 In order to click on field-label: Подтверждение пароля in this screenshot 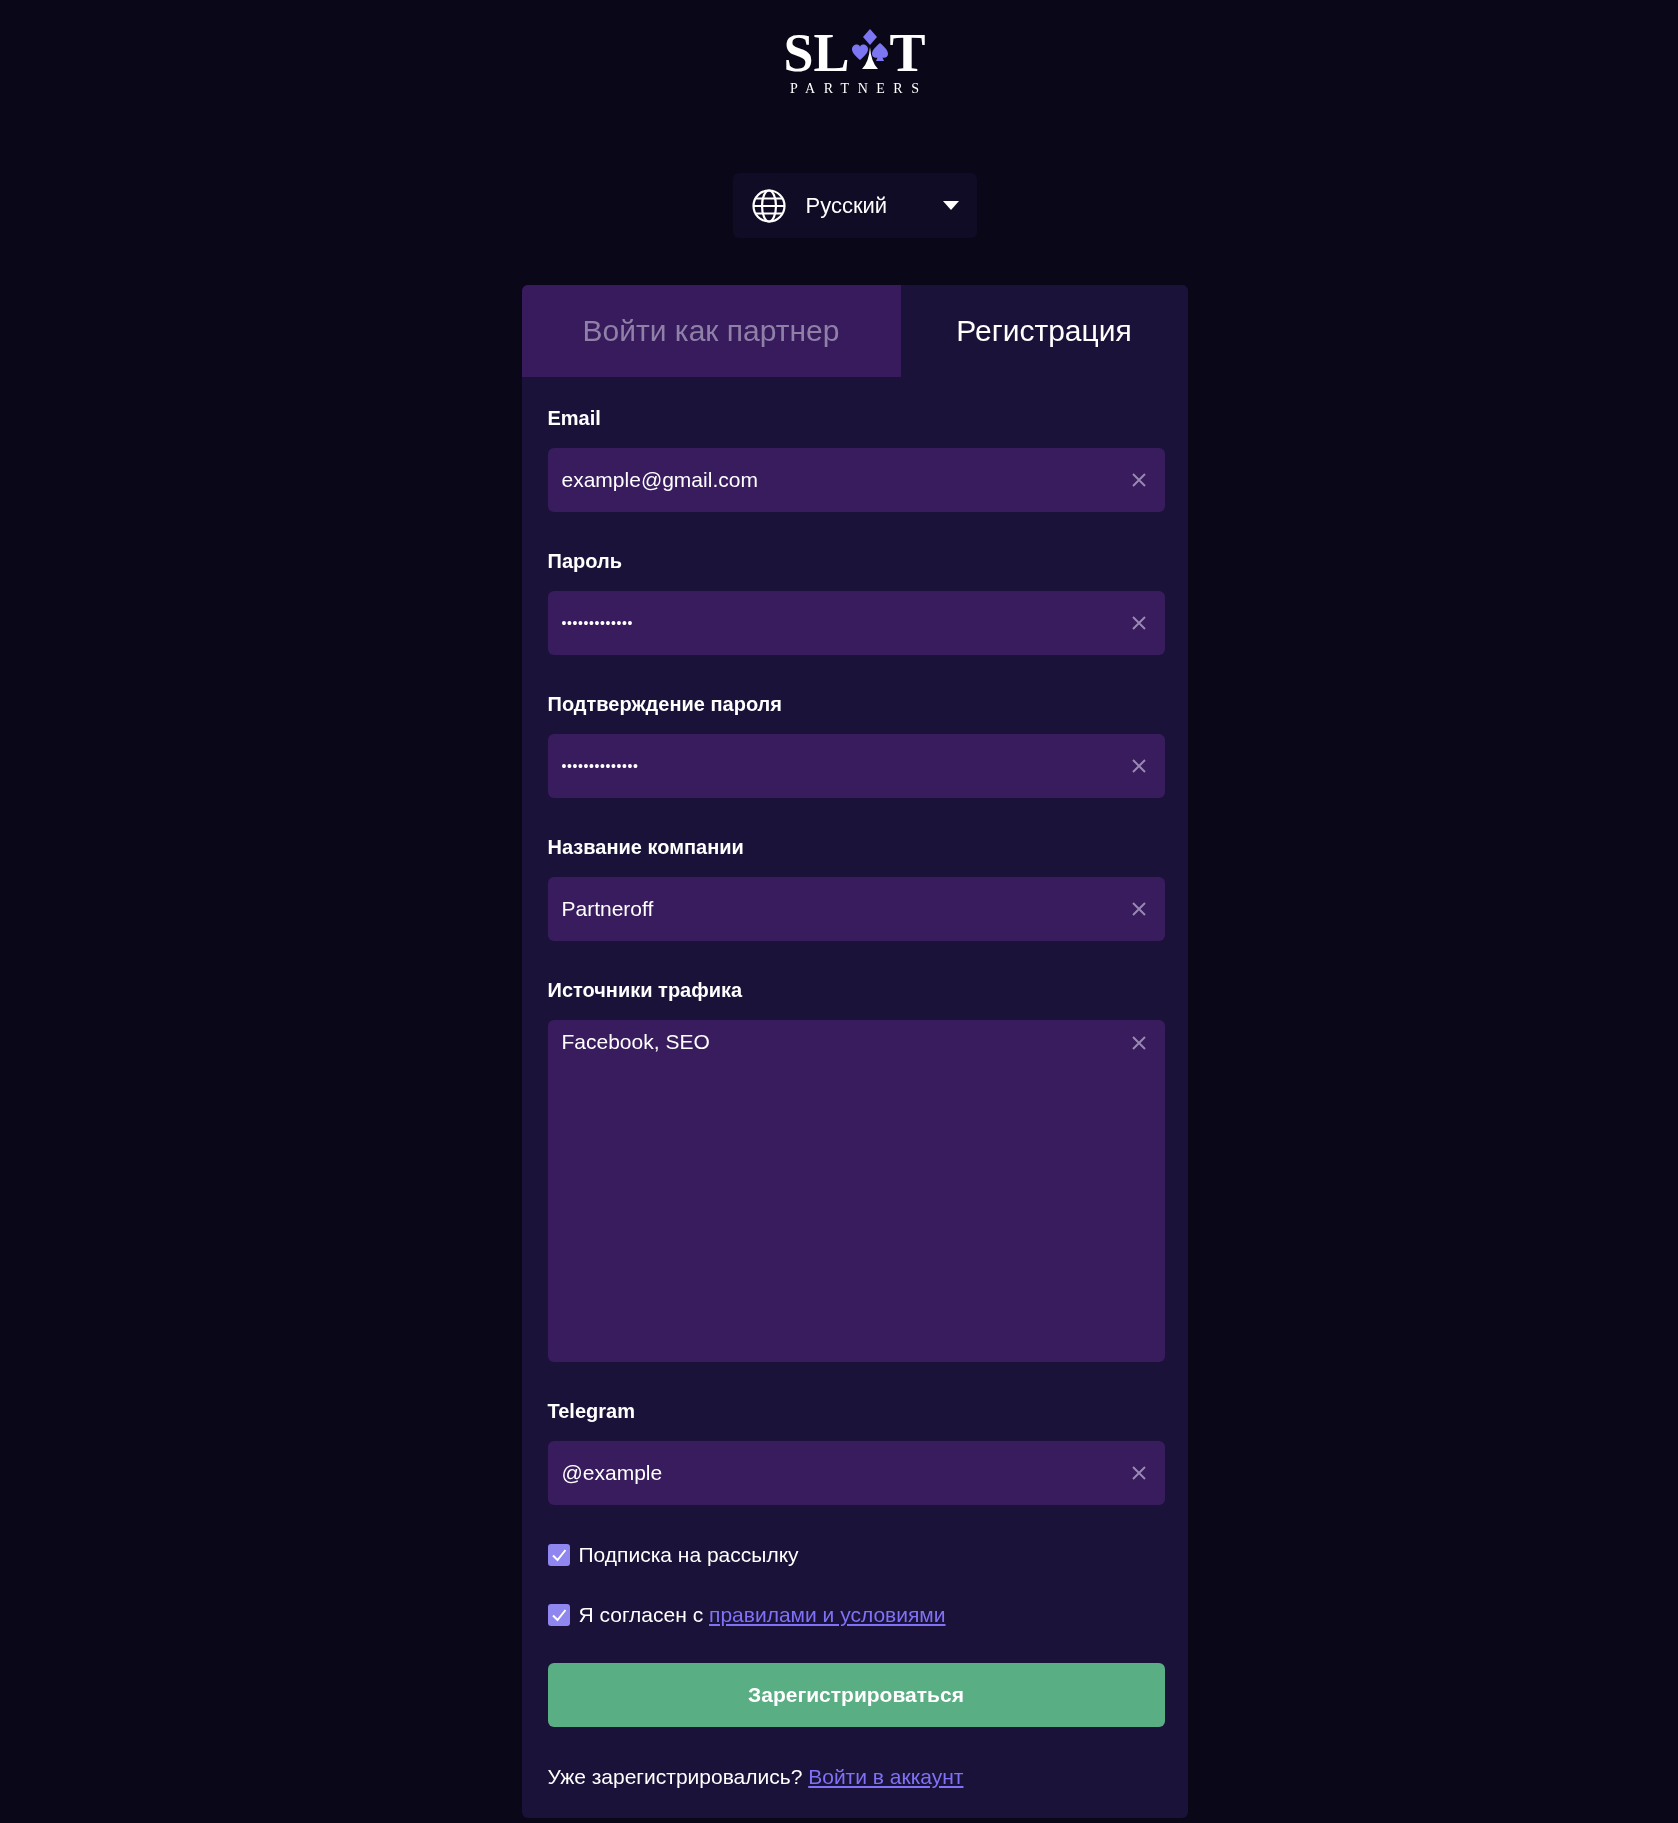, I will do `click(664, 704)`.